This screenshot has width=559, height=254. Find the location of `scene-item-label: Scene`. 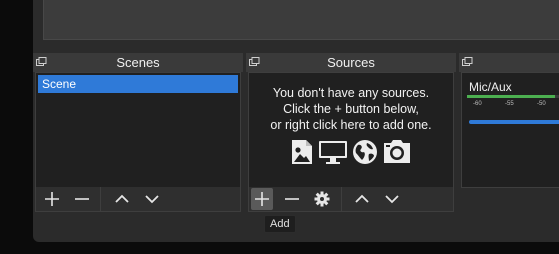

scene-item-label: Scene is located at coordinates (59, 84).